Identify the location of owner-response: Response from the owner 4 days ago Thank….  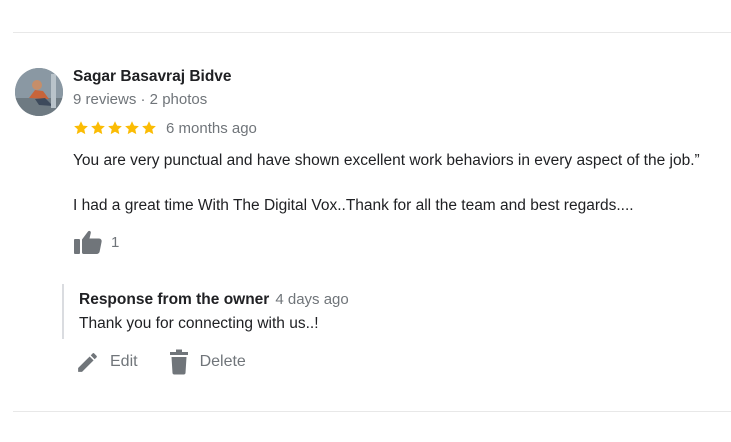
(392, 311).